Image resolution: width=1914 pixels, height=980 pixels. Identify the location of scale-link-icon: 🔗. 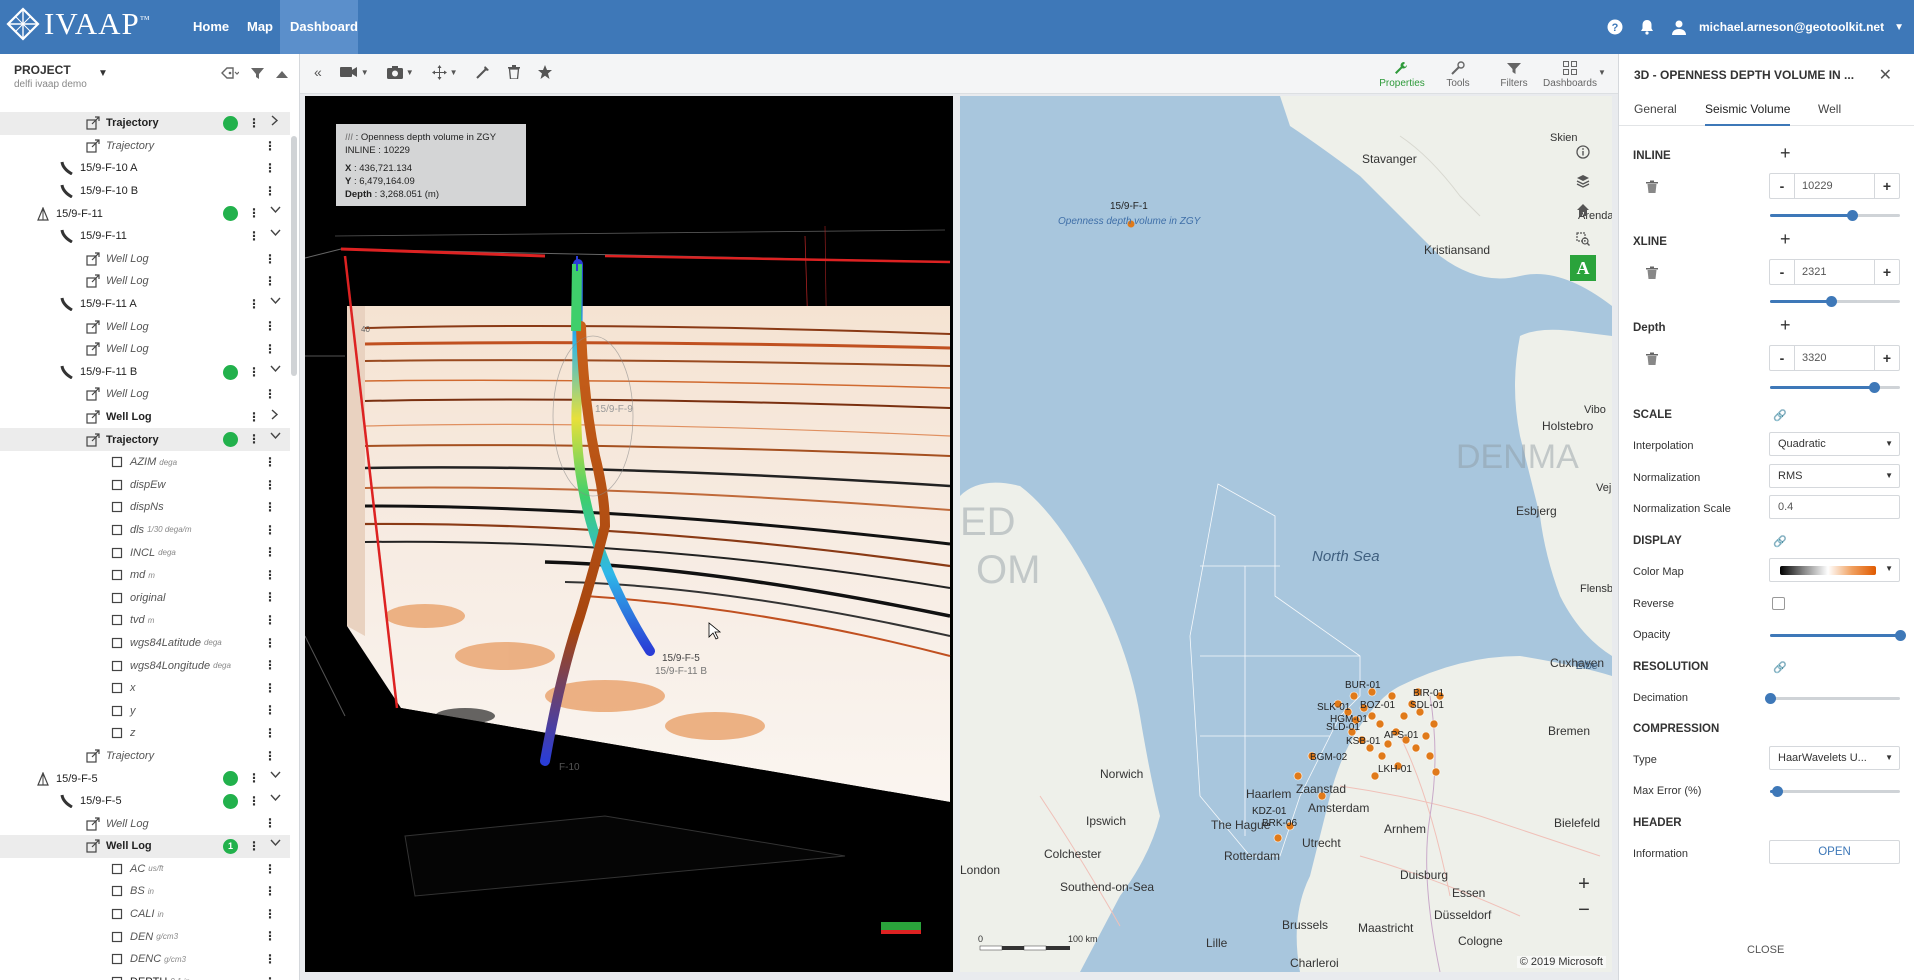
(1780, 415).